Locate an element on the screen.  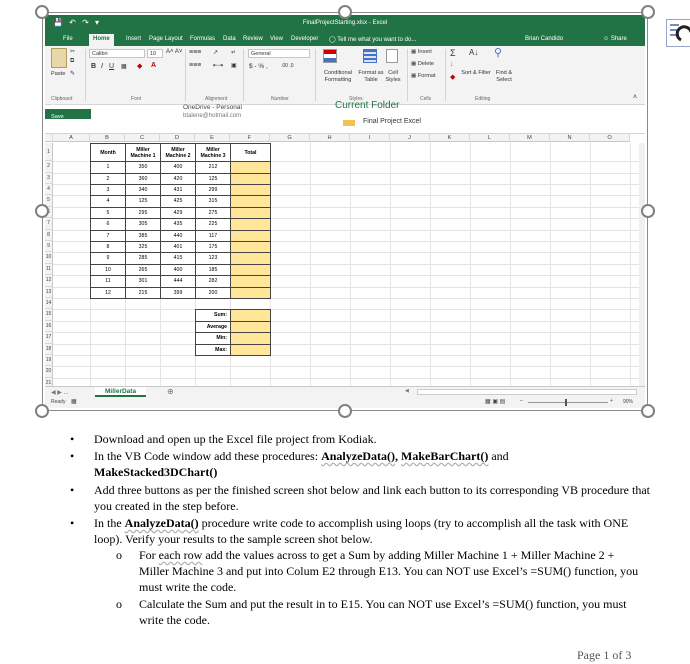
font-size-box: 10 is located at coordinates (155, 53).